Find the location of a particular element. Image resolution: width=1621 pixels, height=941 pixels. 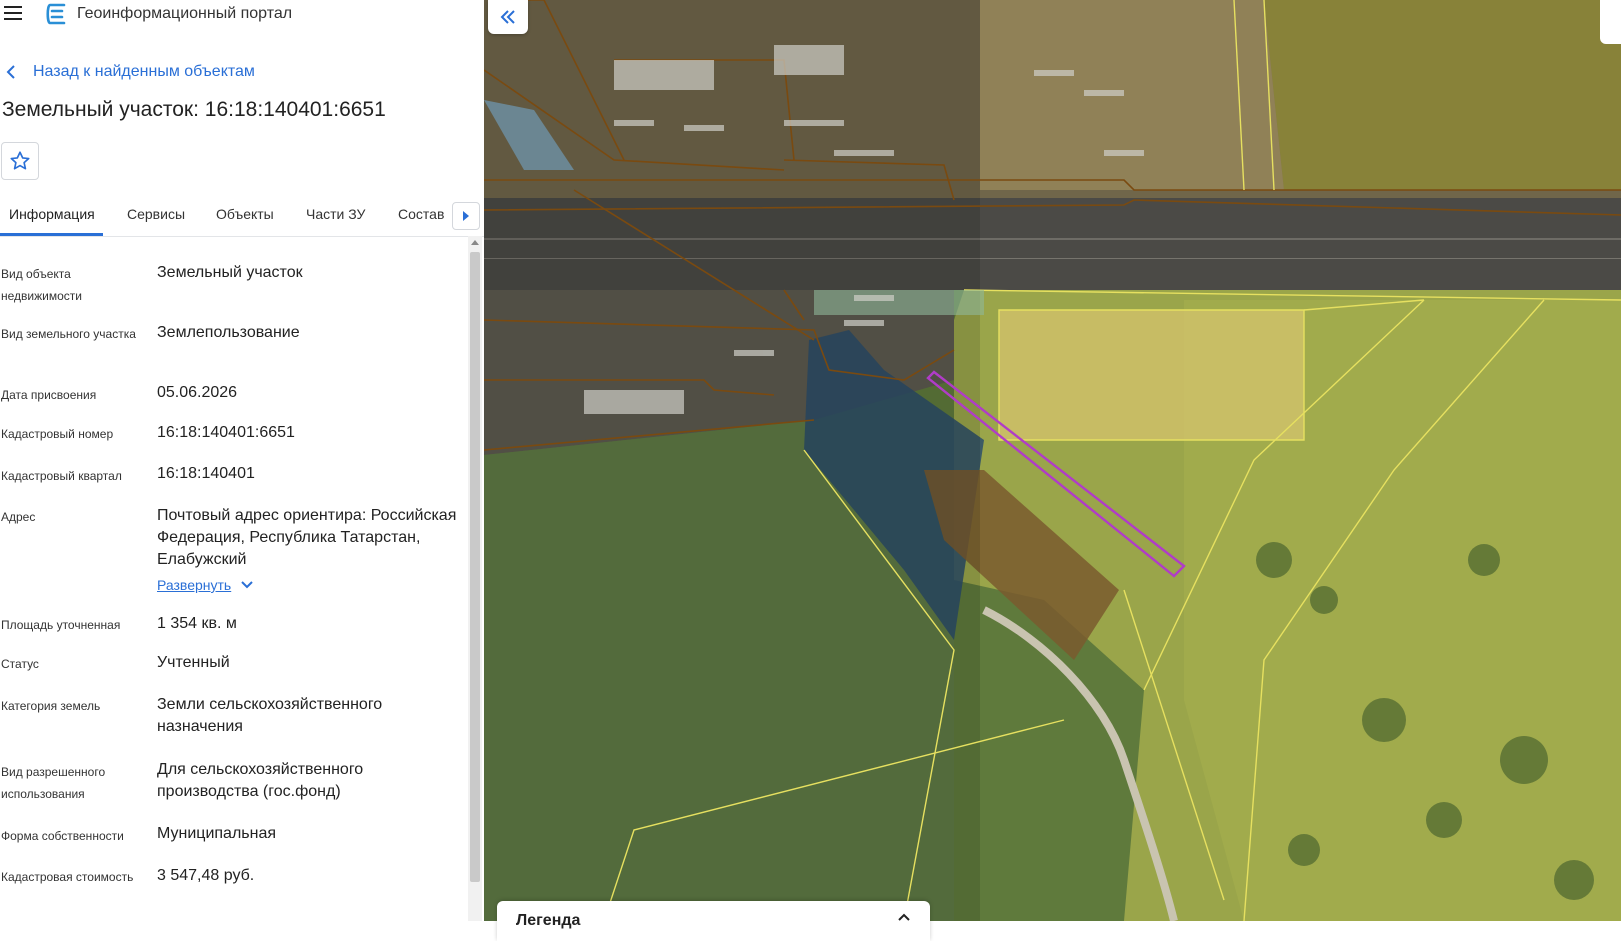

back-link-label: Назад к найденным объектам is located at coordinates (144, 71).